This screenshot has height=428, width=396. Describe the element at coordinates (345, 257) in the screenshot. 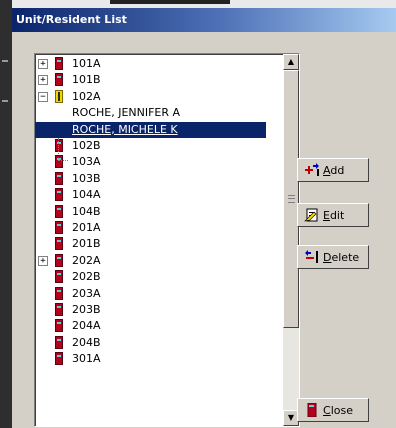

I see `delete-label-rest: elete` at that location.